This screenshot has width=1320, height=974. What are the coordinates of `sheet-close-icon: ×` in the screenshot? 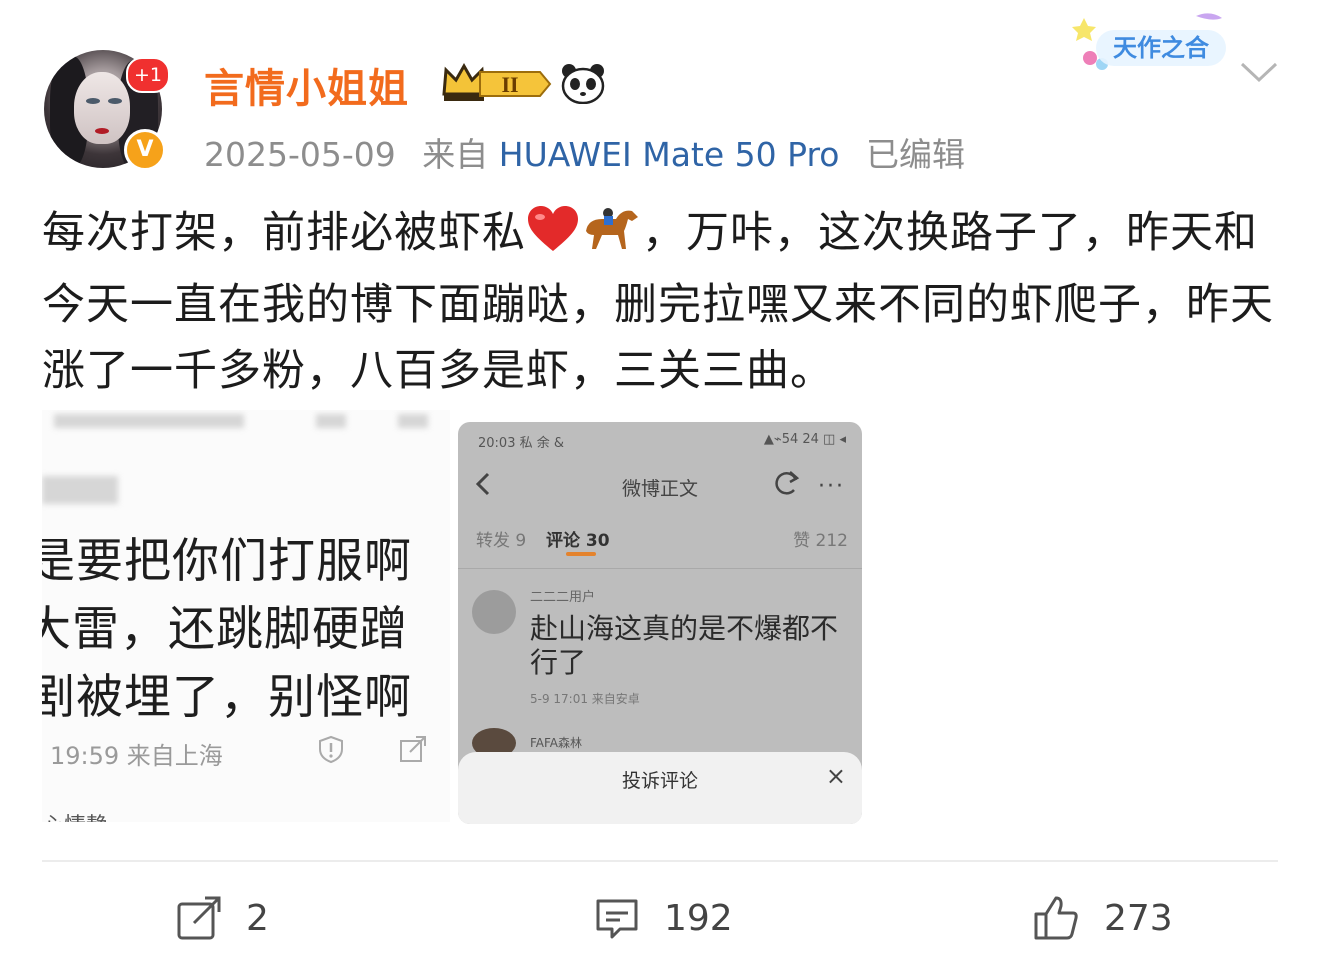 It's located at (835, 776).